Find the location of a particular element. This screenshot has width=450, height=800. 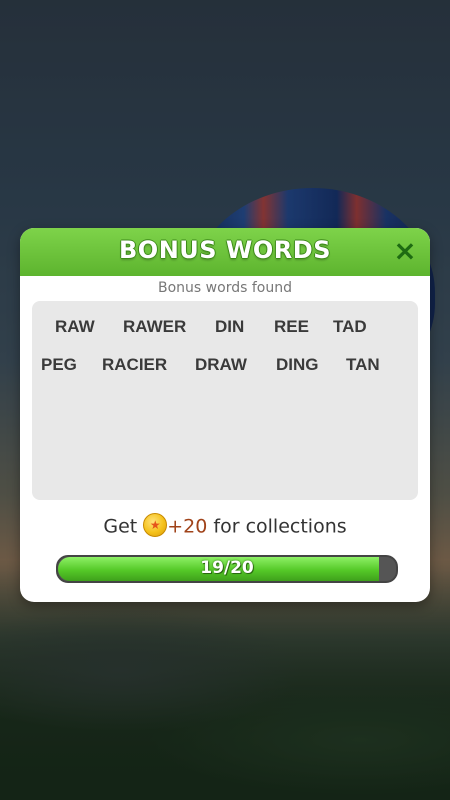

bonus-word: RACIER is located at coordinates (135, 364).